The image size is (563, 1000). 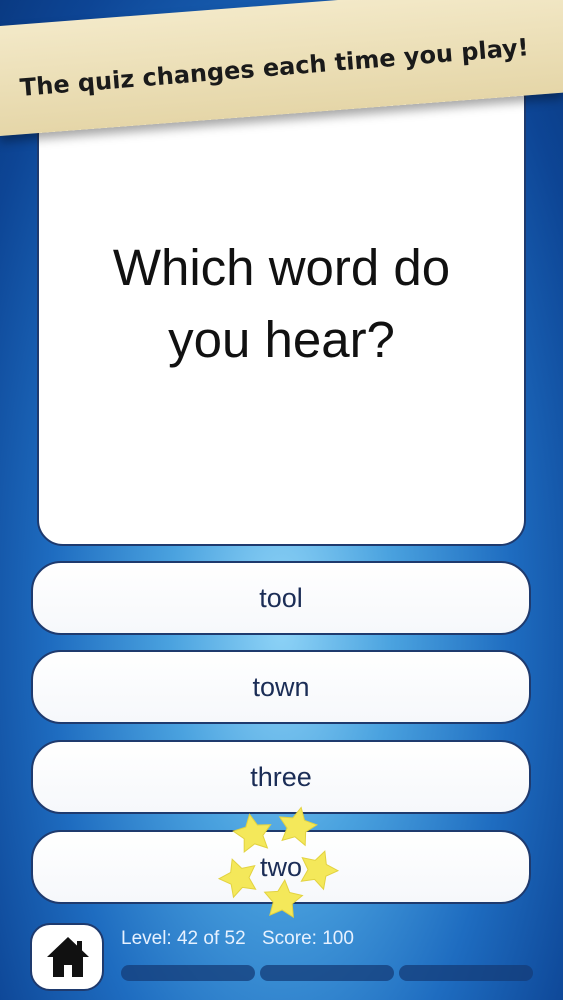 I want to click on answer-button-two: two, so click(x=281, y=867).